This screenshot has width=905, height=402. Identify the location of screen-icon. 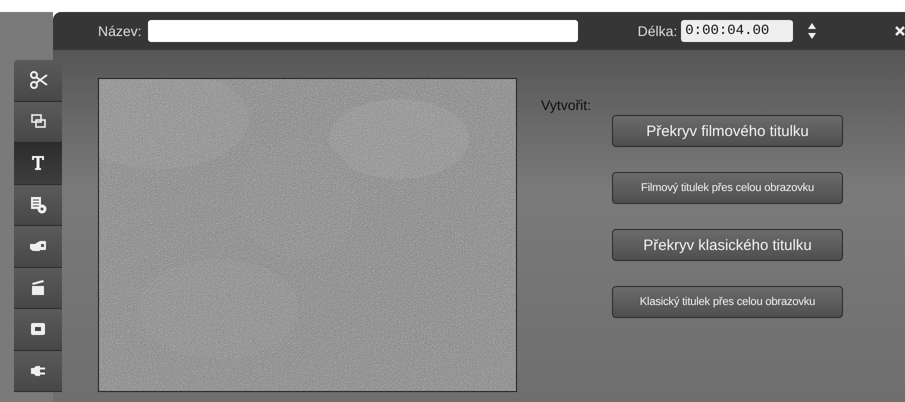
(38, 329).